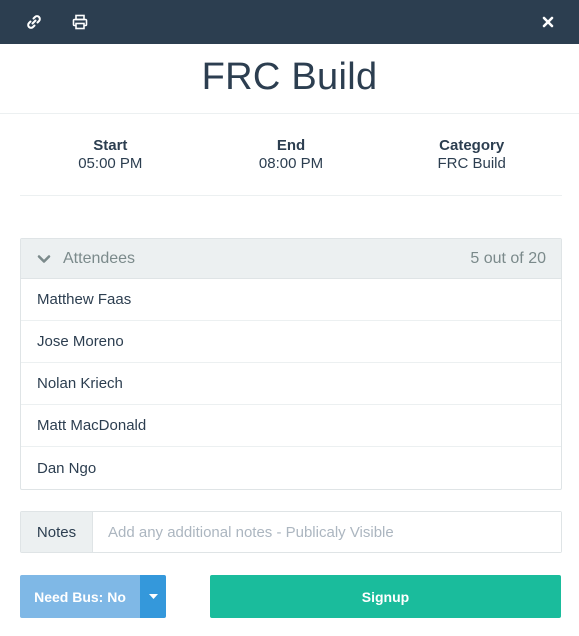  I want to click on need-bus-button: Need Bus: No, so click(80, 596).